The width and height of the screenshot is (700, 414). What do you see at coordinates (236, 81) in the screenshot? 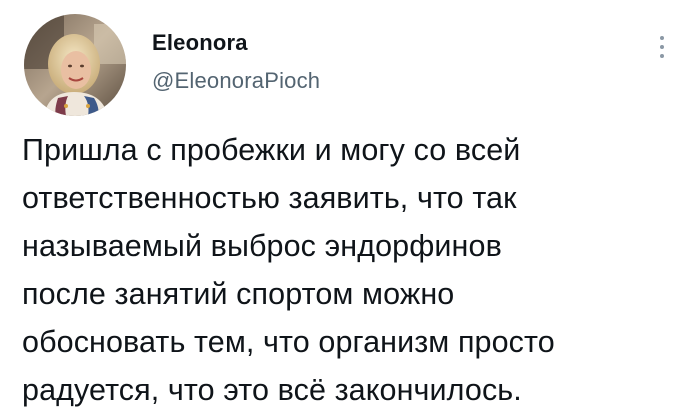
I see `author-handle: @EleonoraPioch` at bounding box center [236, 81].